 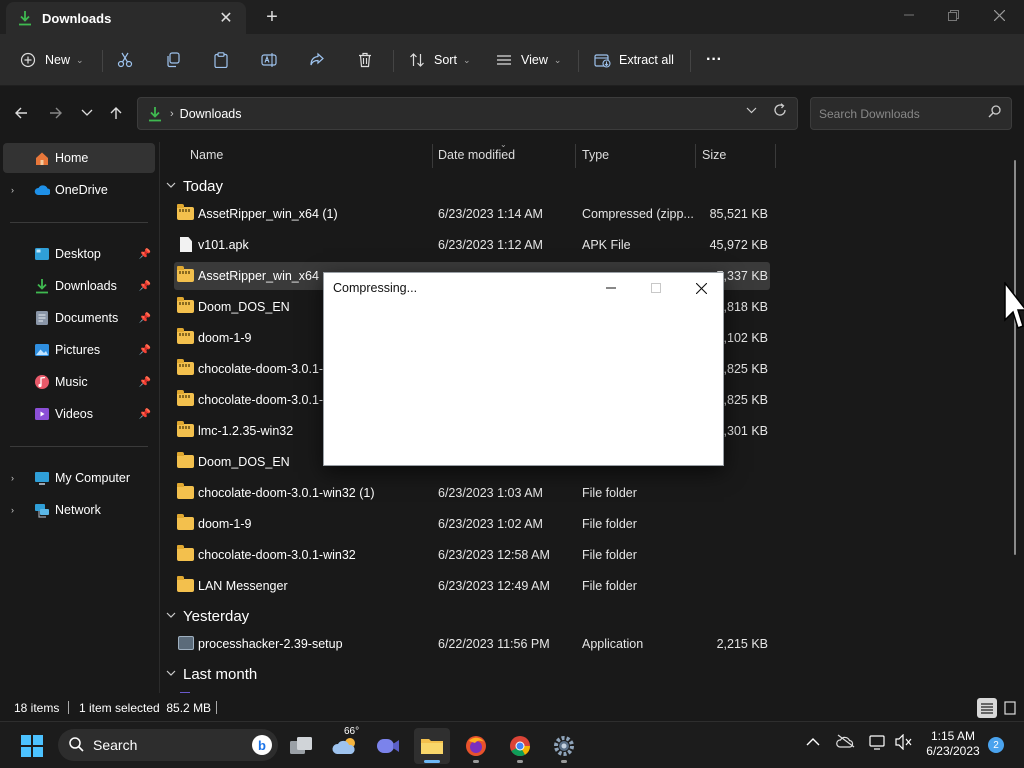 I want to click on file-size: 4,102 KB, so click(x=742, y=338).